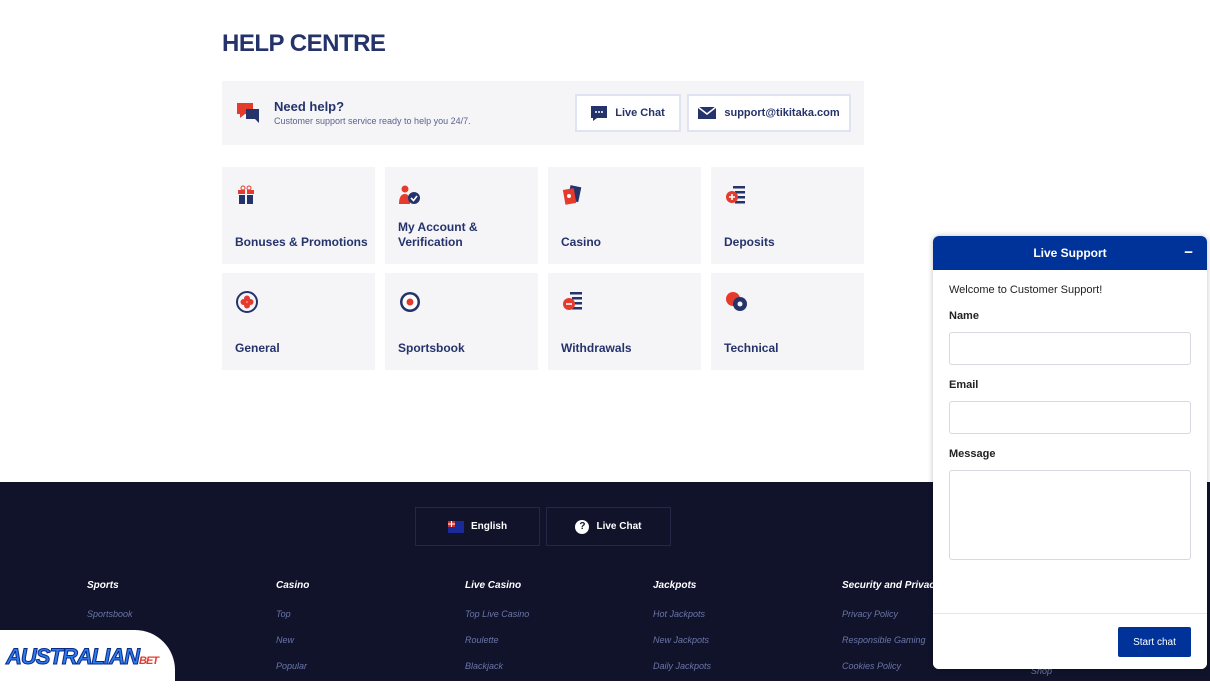  What do you see at coordinates (891, 640) in the screenshot?
I see `footer-link: Responsible Gaming` at bounding box center [891, 640].